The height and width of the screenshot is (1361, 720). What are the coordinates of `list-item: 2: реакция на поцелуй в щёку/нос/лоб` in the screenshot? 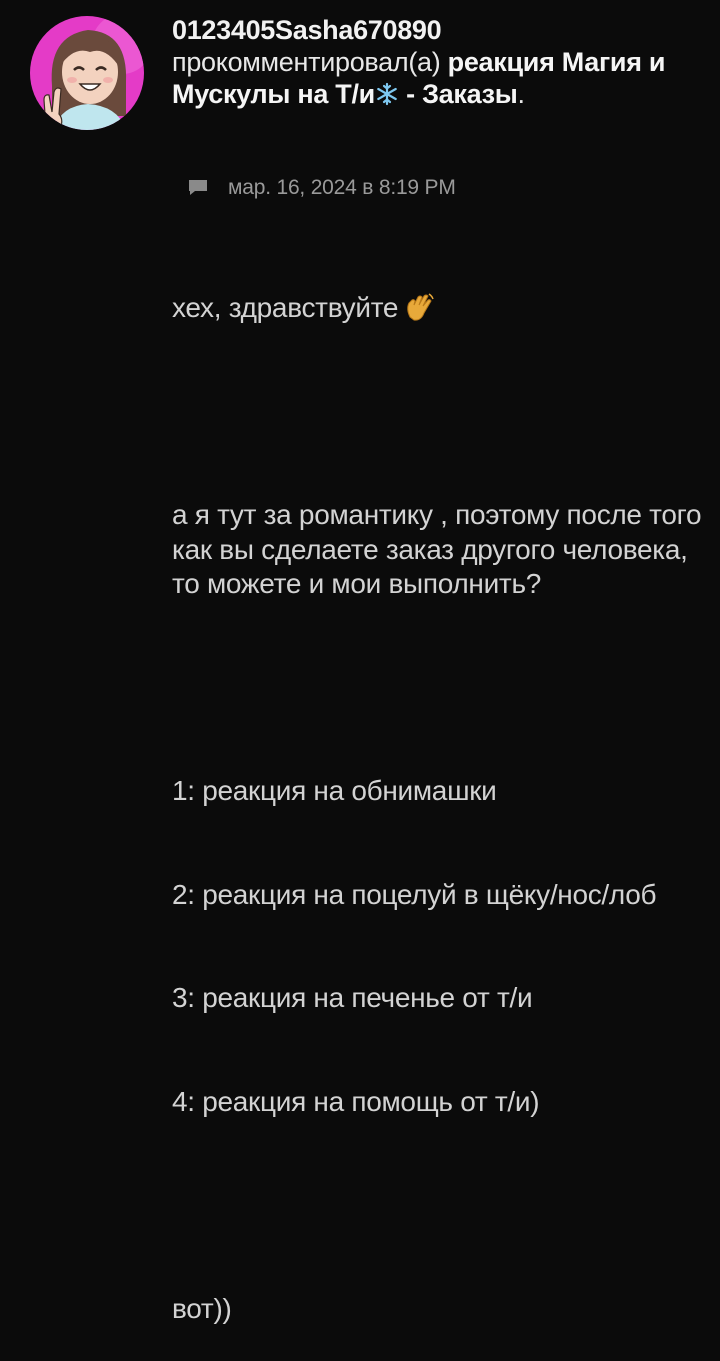 It's located at (414, 894).